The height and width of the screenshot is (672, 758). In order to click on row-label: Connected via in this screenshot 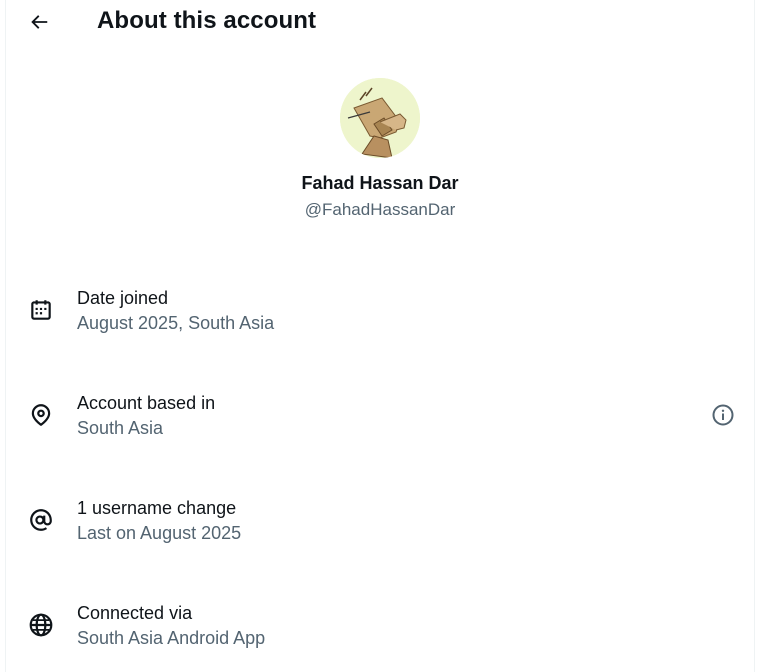, I will do `click(135, 613)`.